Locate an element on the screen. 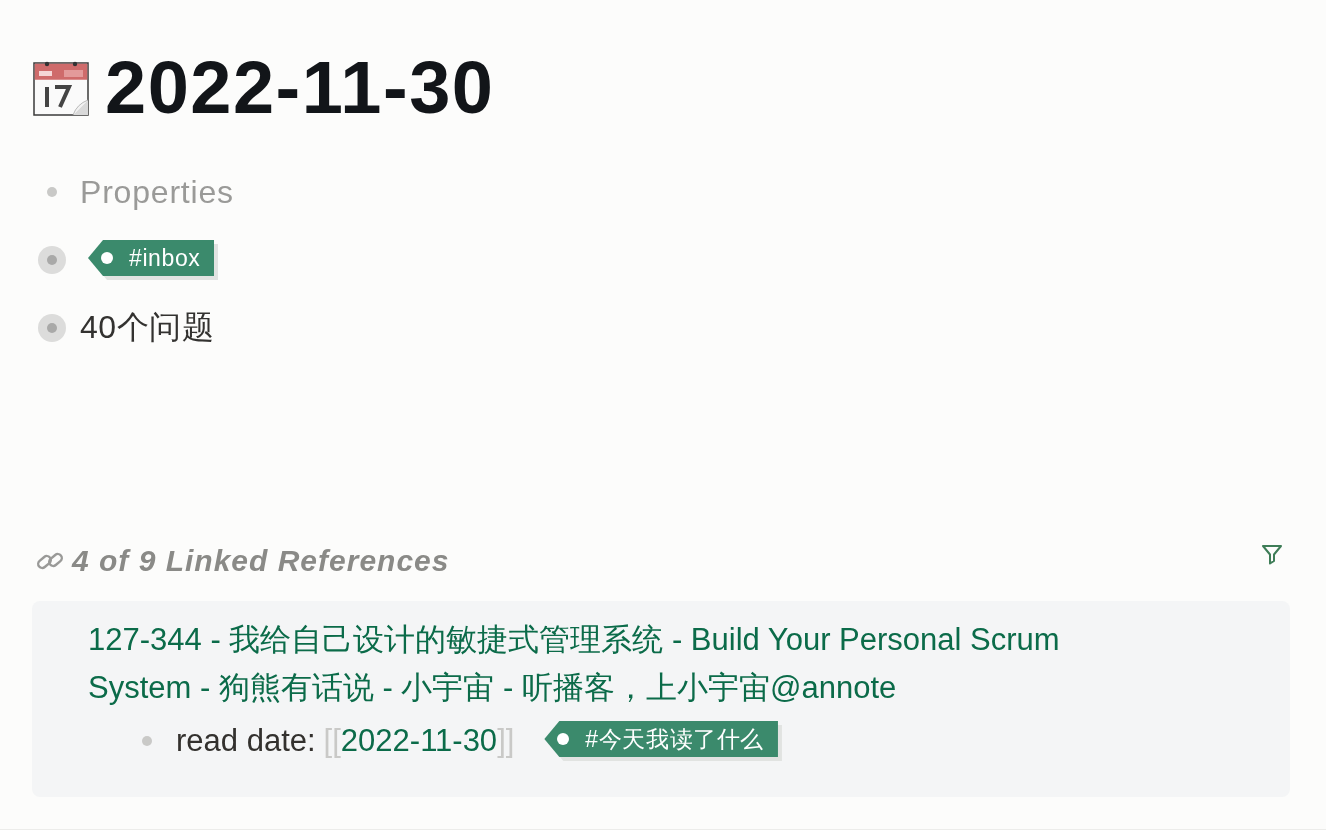  block-text: 40个问题 is located at coordinates (147, 327).